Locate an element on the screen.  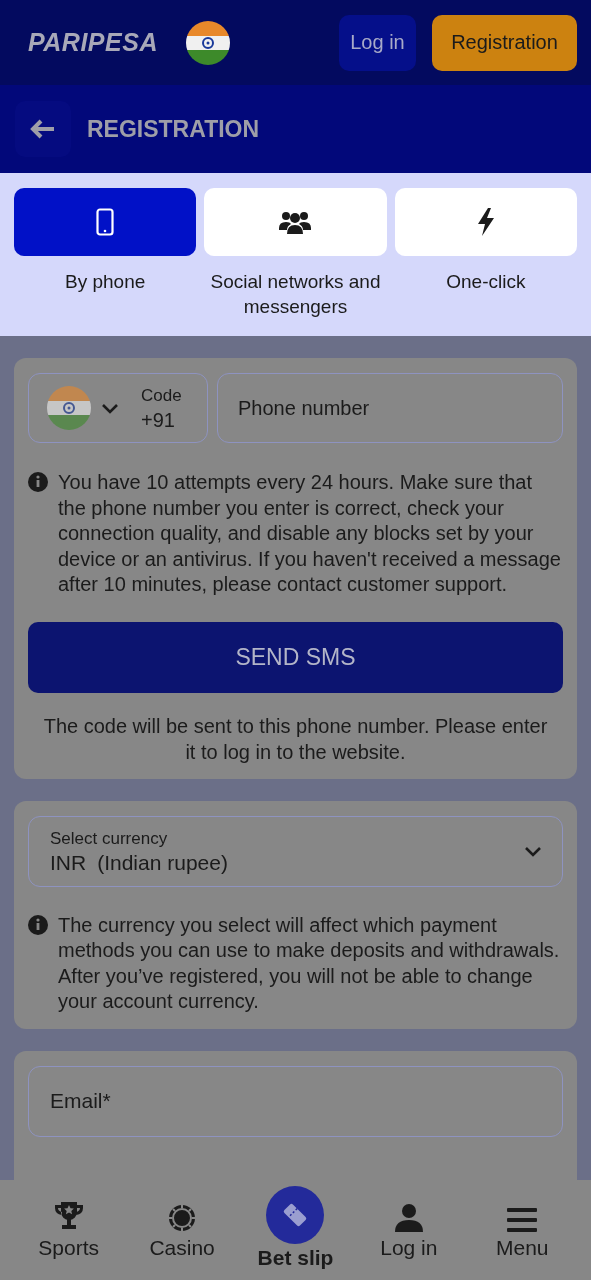
trophy-icon is located at coordinates (68, 1217).